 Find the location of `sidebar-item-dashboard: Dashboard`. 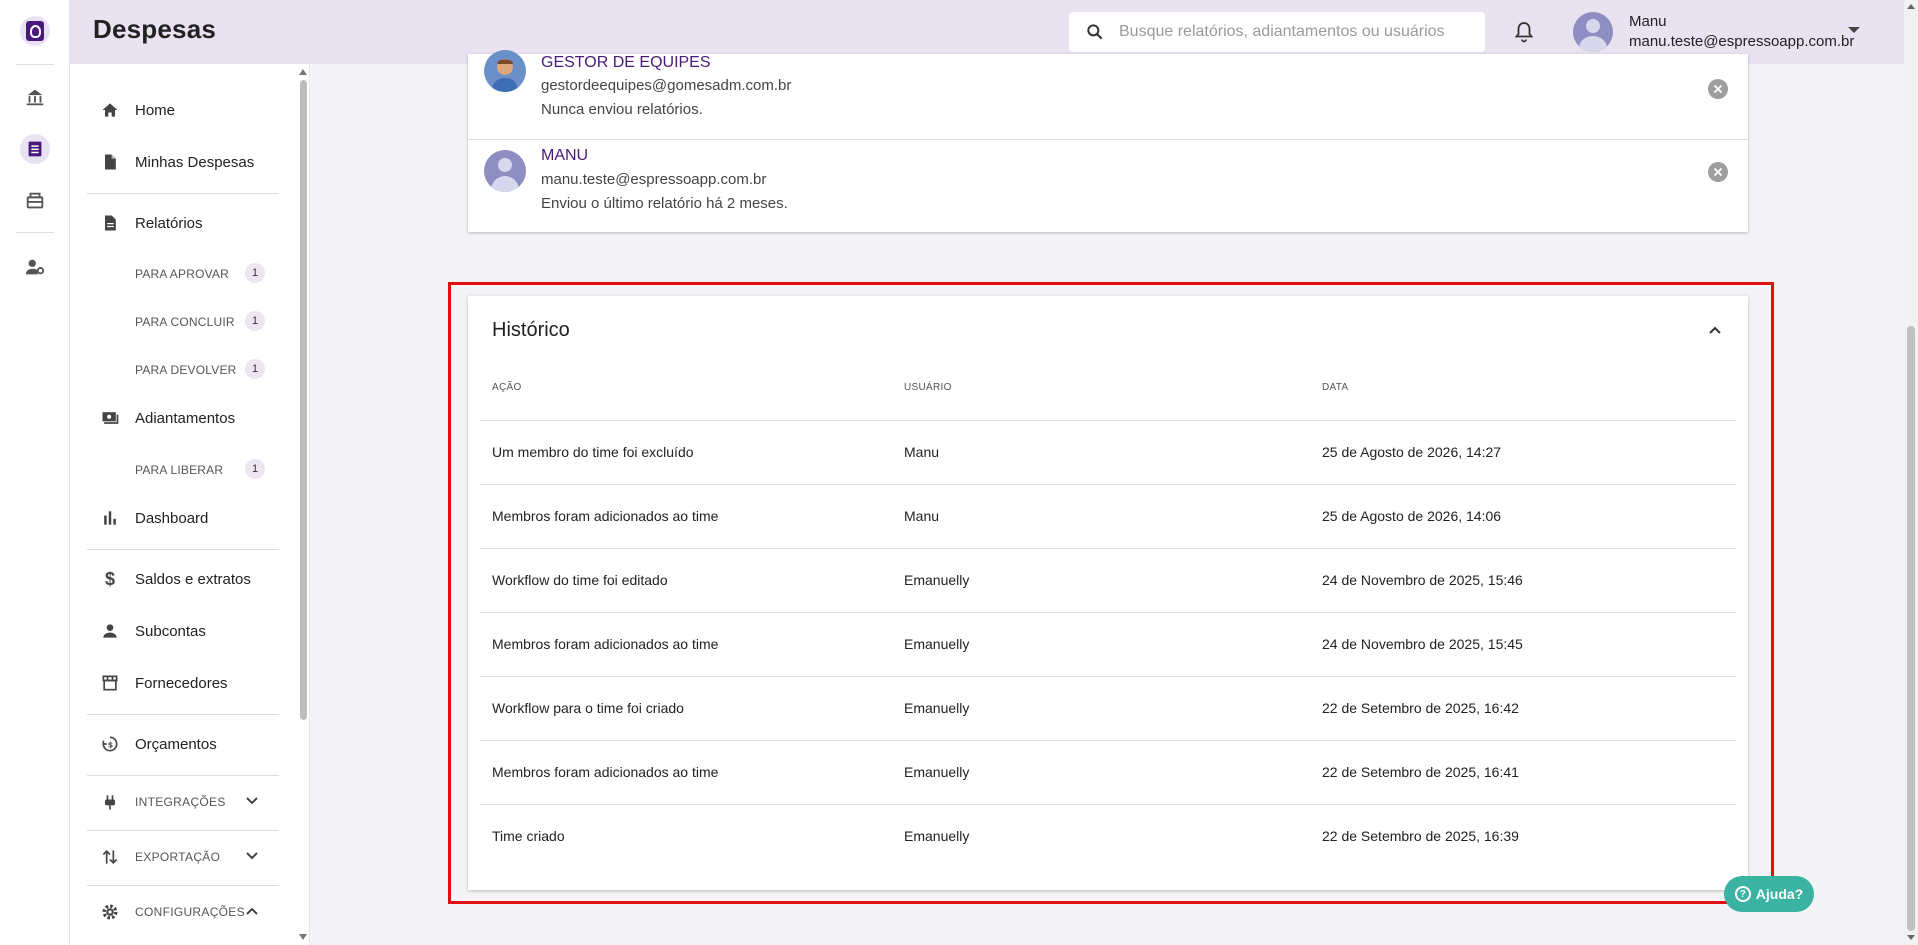

sidebar-item-dashboard: Dashboard is located at coordinates (154, 518).